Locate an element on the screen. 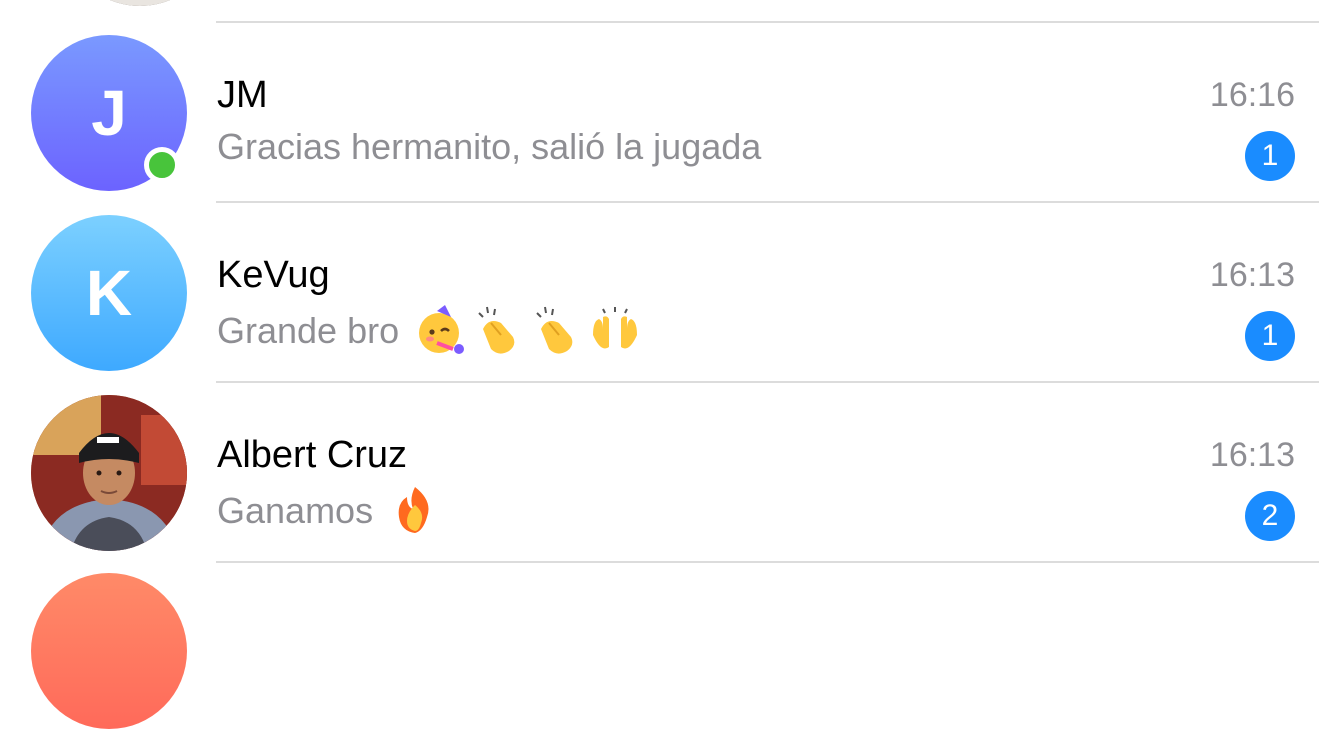 The width and height of the screenshot is (1319, 729). chat-preview: Grande bro is located at coordinates (429, 331).